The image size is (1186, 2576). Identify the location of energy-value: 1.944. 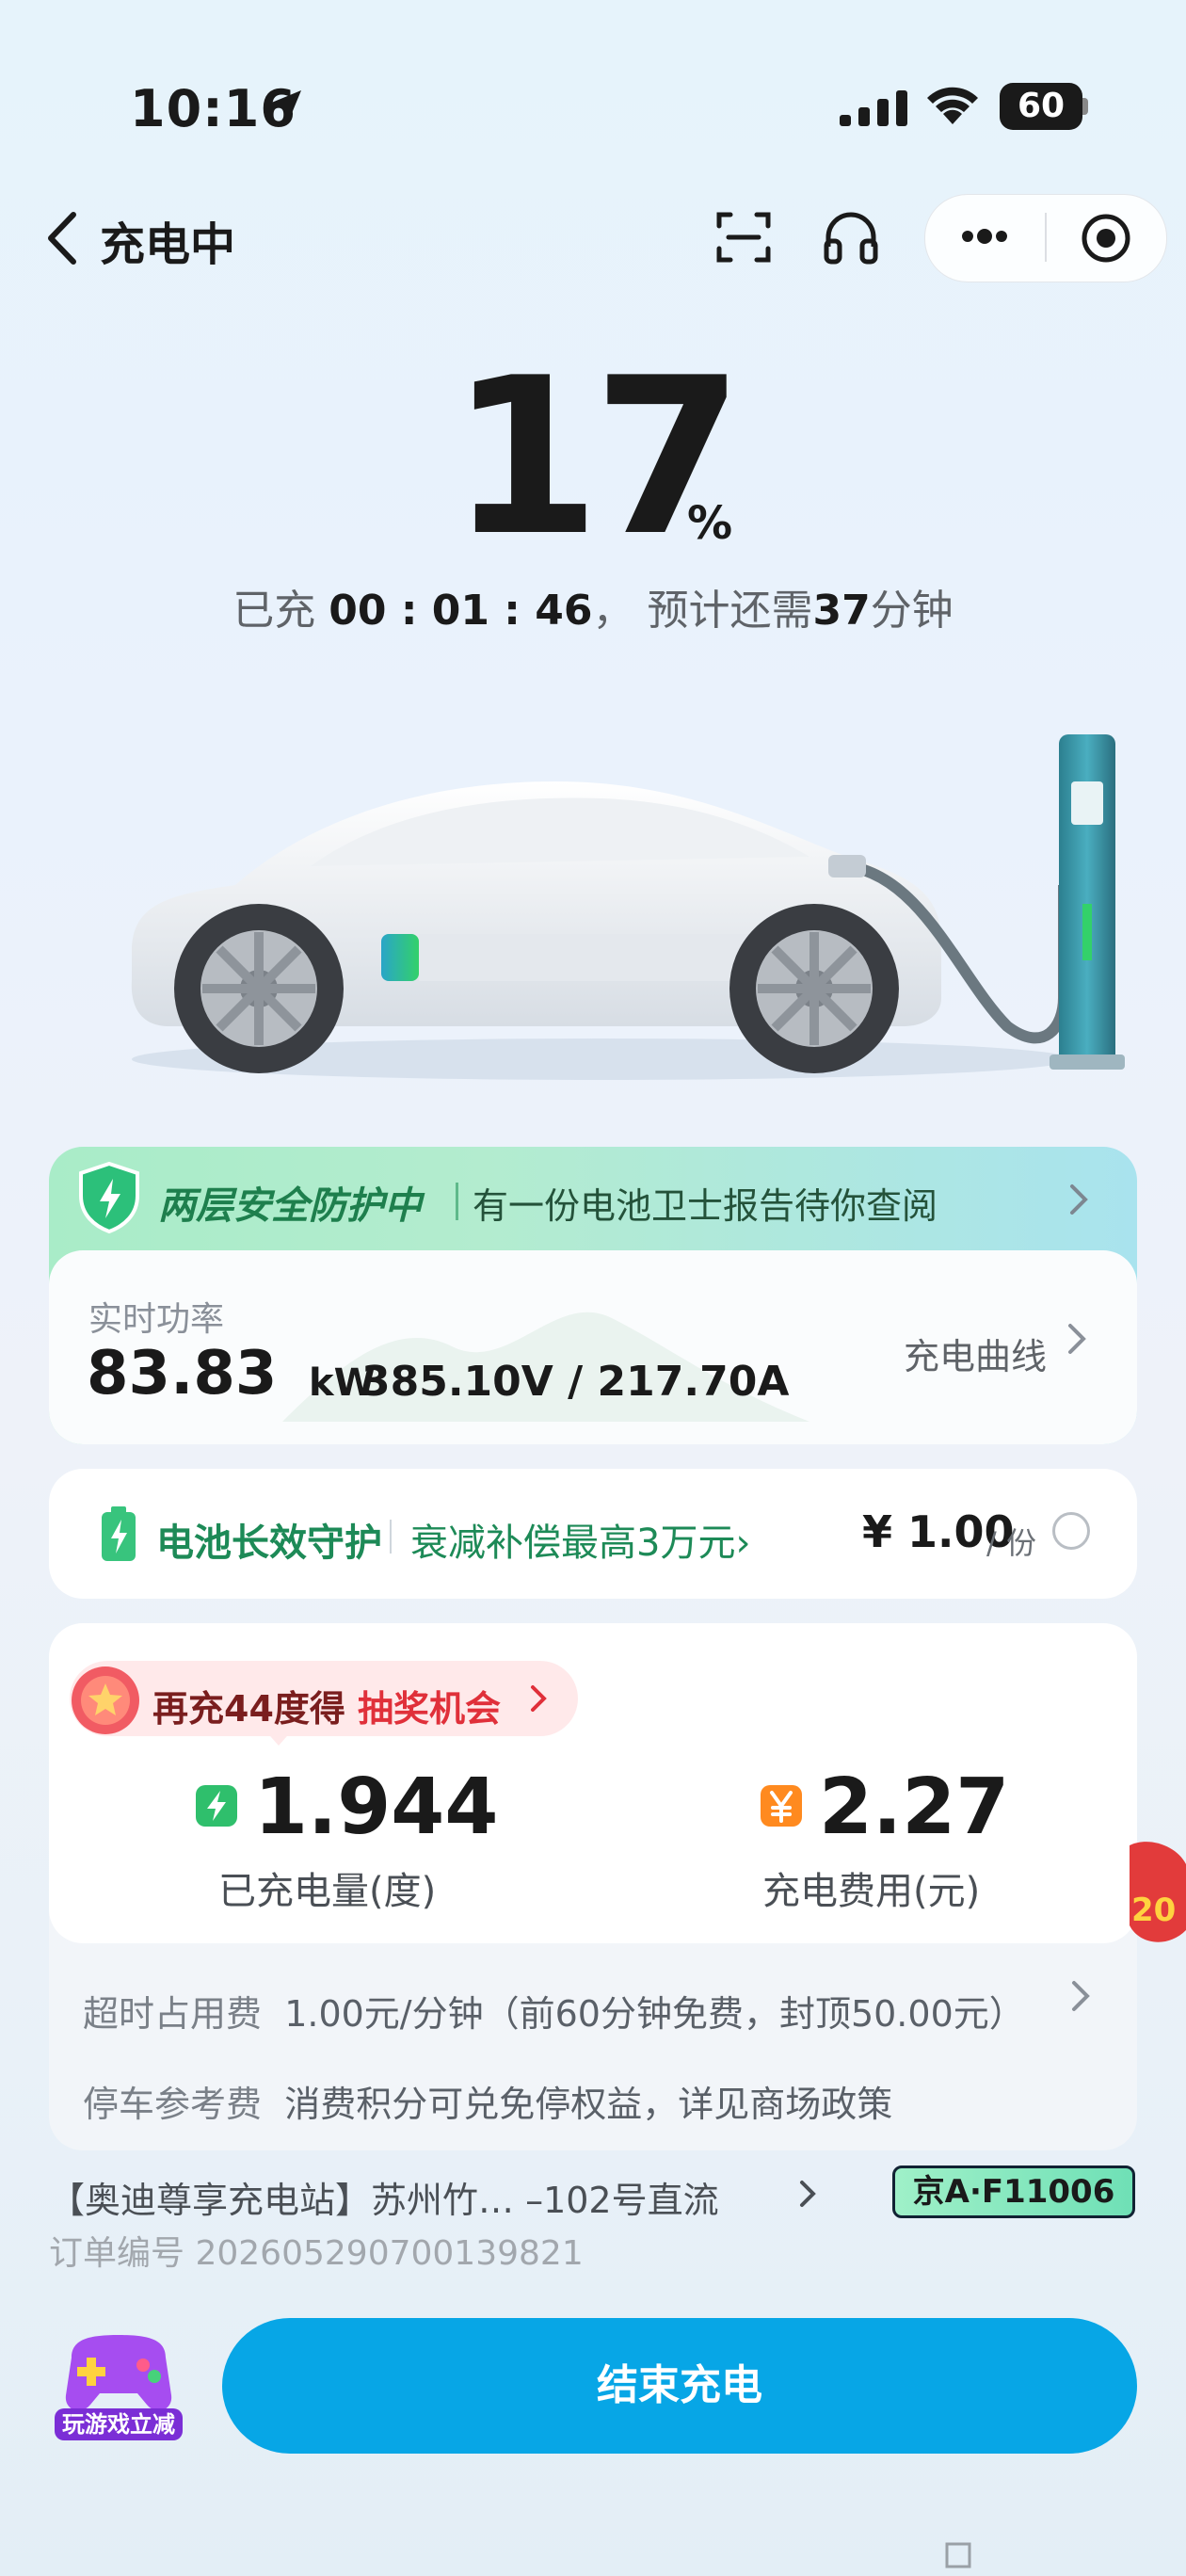
(376, 1807).